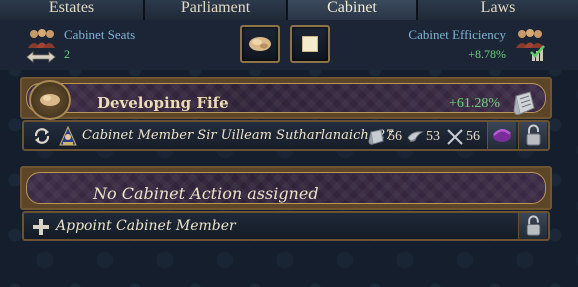 The height and width of the screenshot is (287, 578). What do you see at coordinates (206, 193) in the screenshot?
I see `cabinet-action-text: No Cabinet Action assigned` at bounding box center [206, 193].